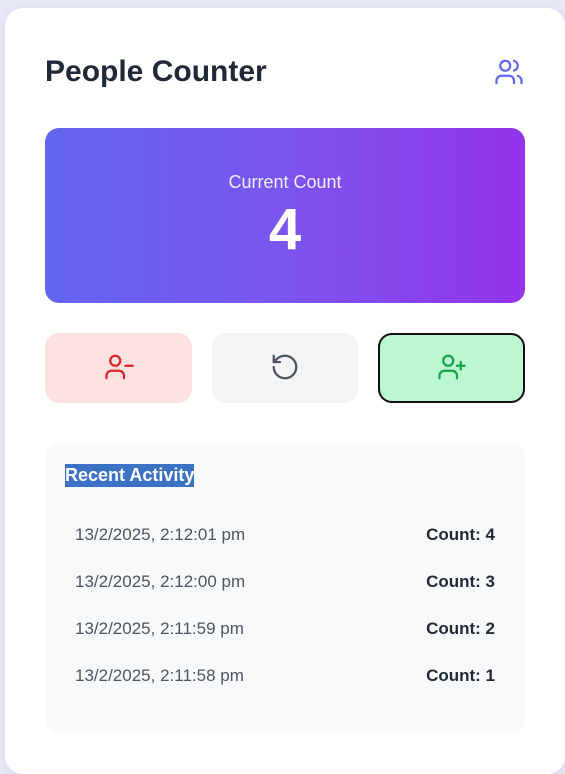 This screenshot has width=565, height=774. What do you see at coordinates (285, 72) in the screenshot?
I see `header: People Counter` at bounding box center [285, 72].